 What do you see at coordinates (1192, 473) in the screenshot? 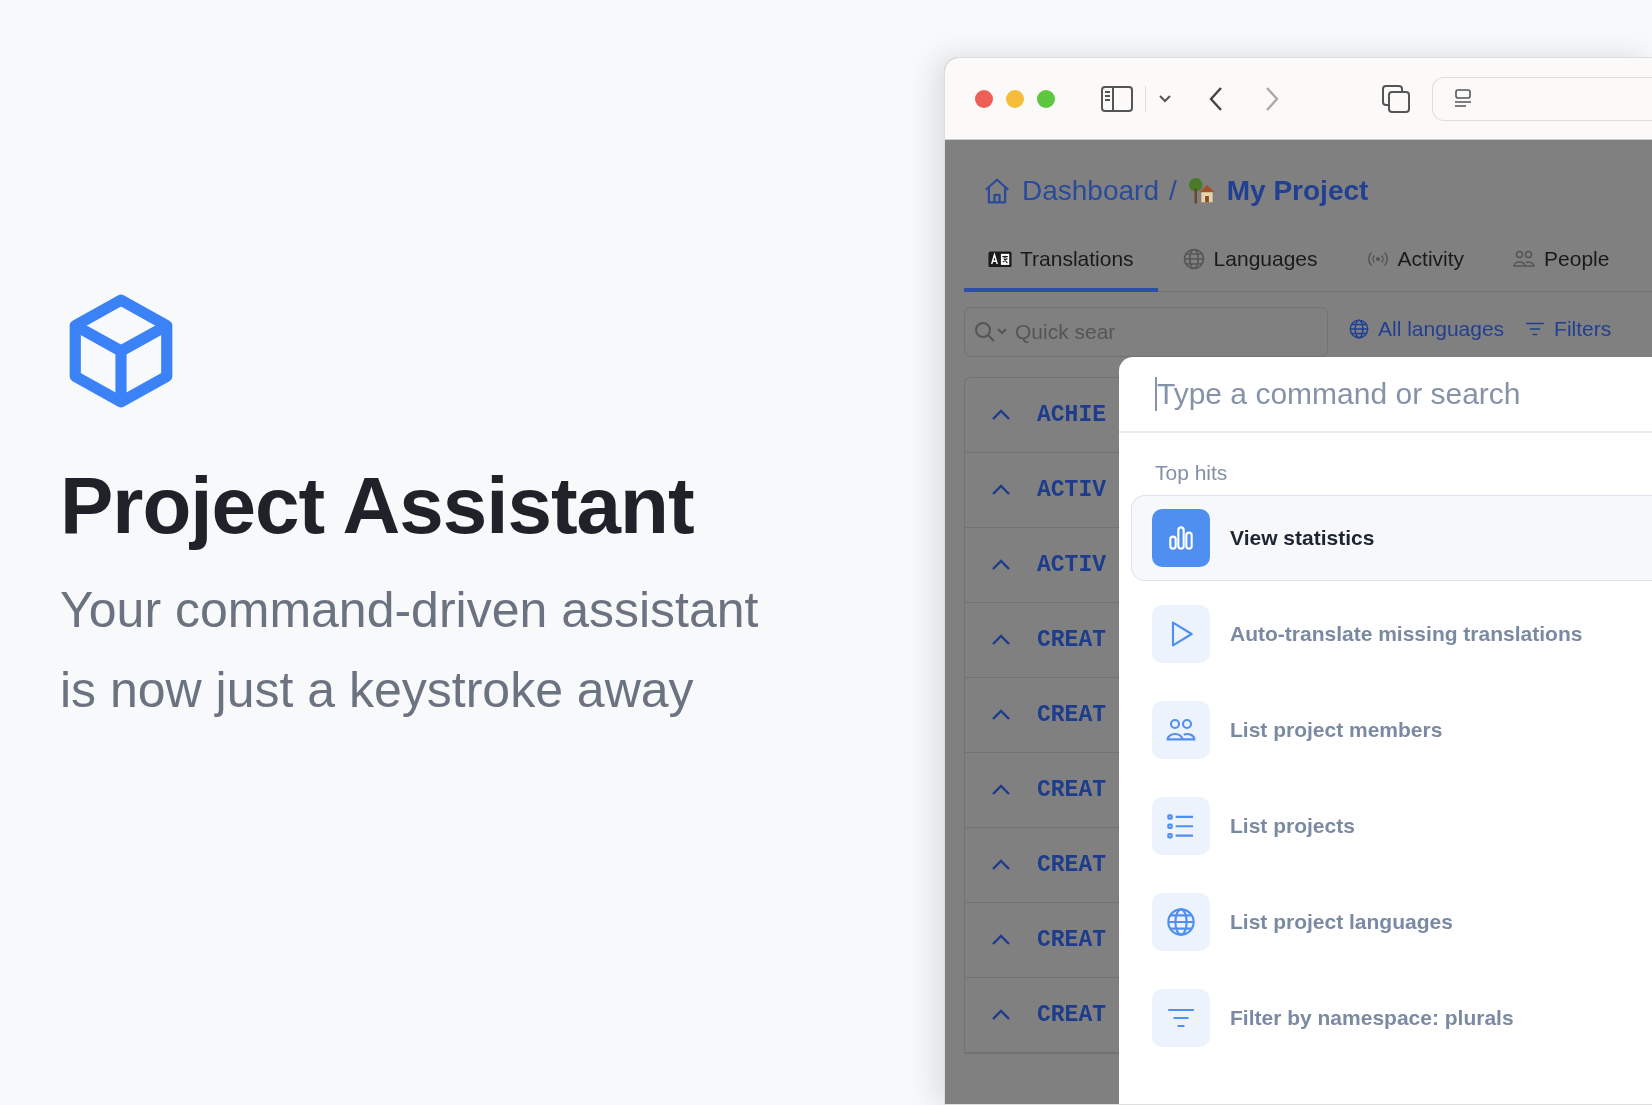
I see `section-heading: Top hits` at bounding box center [1192, 473].